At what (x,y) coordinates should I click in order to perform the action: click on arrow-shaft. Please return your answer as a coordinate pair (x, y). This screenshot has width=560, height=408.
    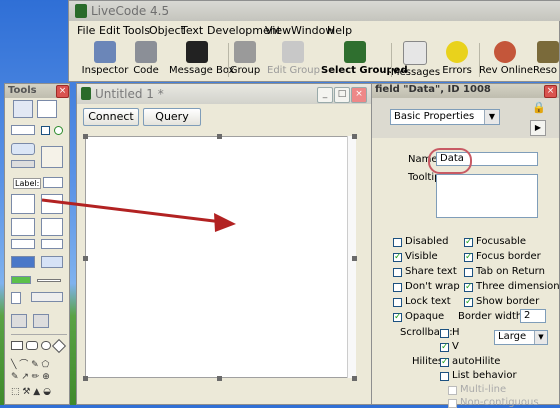
    Looking at the image, I should click on (132, 211).